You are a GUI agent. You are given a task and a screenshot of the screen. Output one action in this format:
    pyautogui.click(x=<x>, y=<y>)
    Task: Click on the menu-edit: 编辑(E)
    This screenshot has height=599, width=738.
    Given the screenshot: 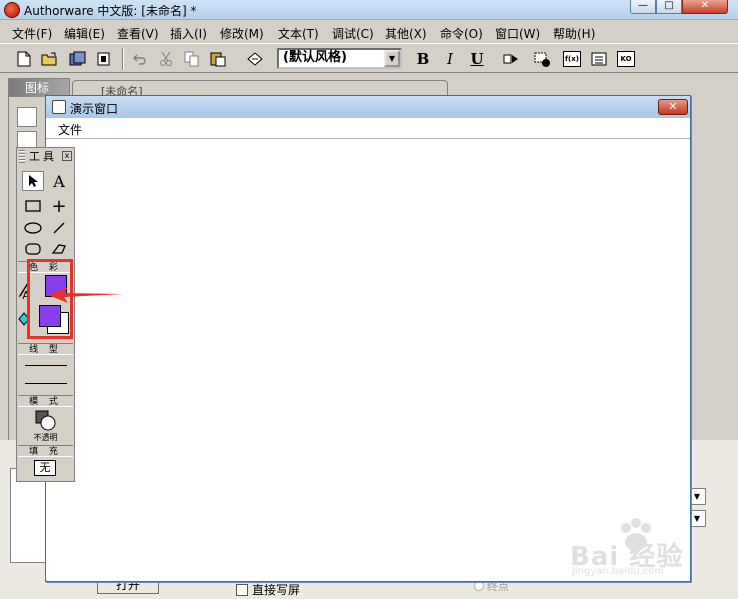 What is the action you would take?
    pyautogui.click(x=84, y=33)
    